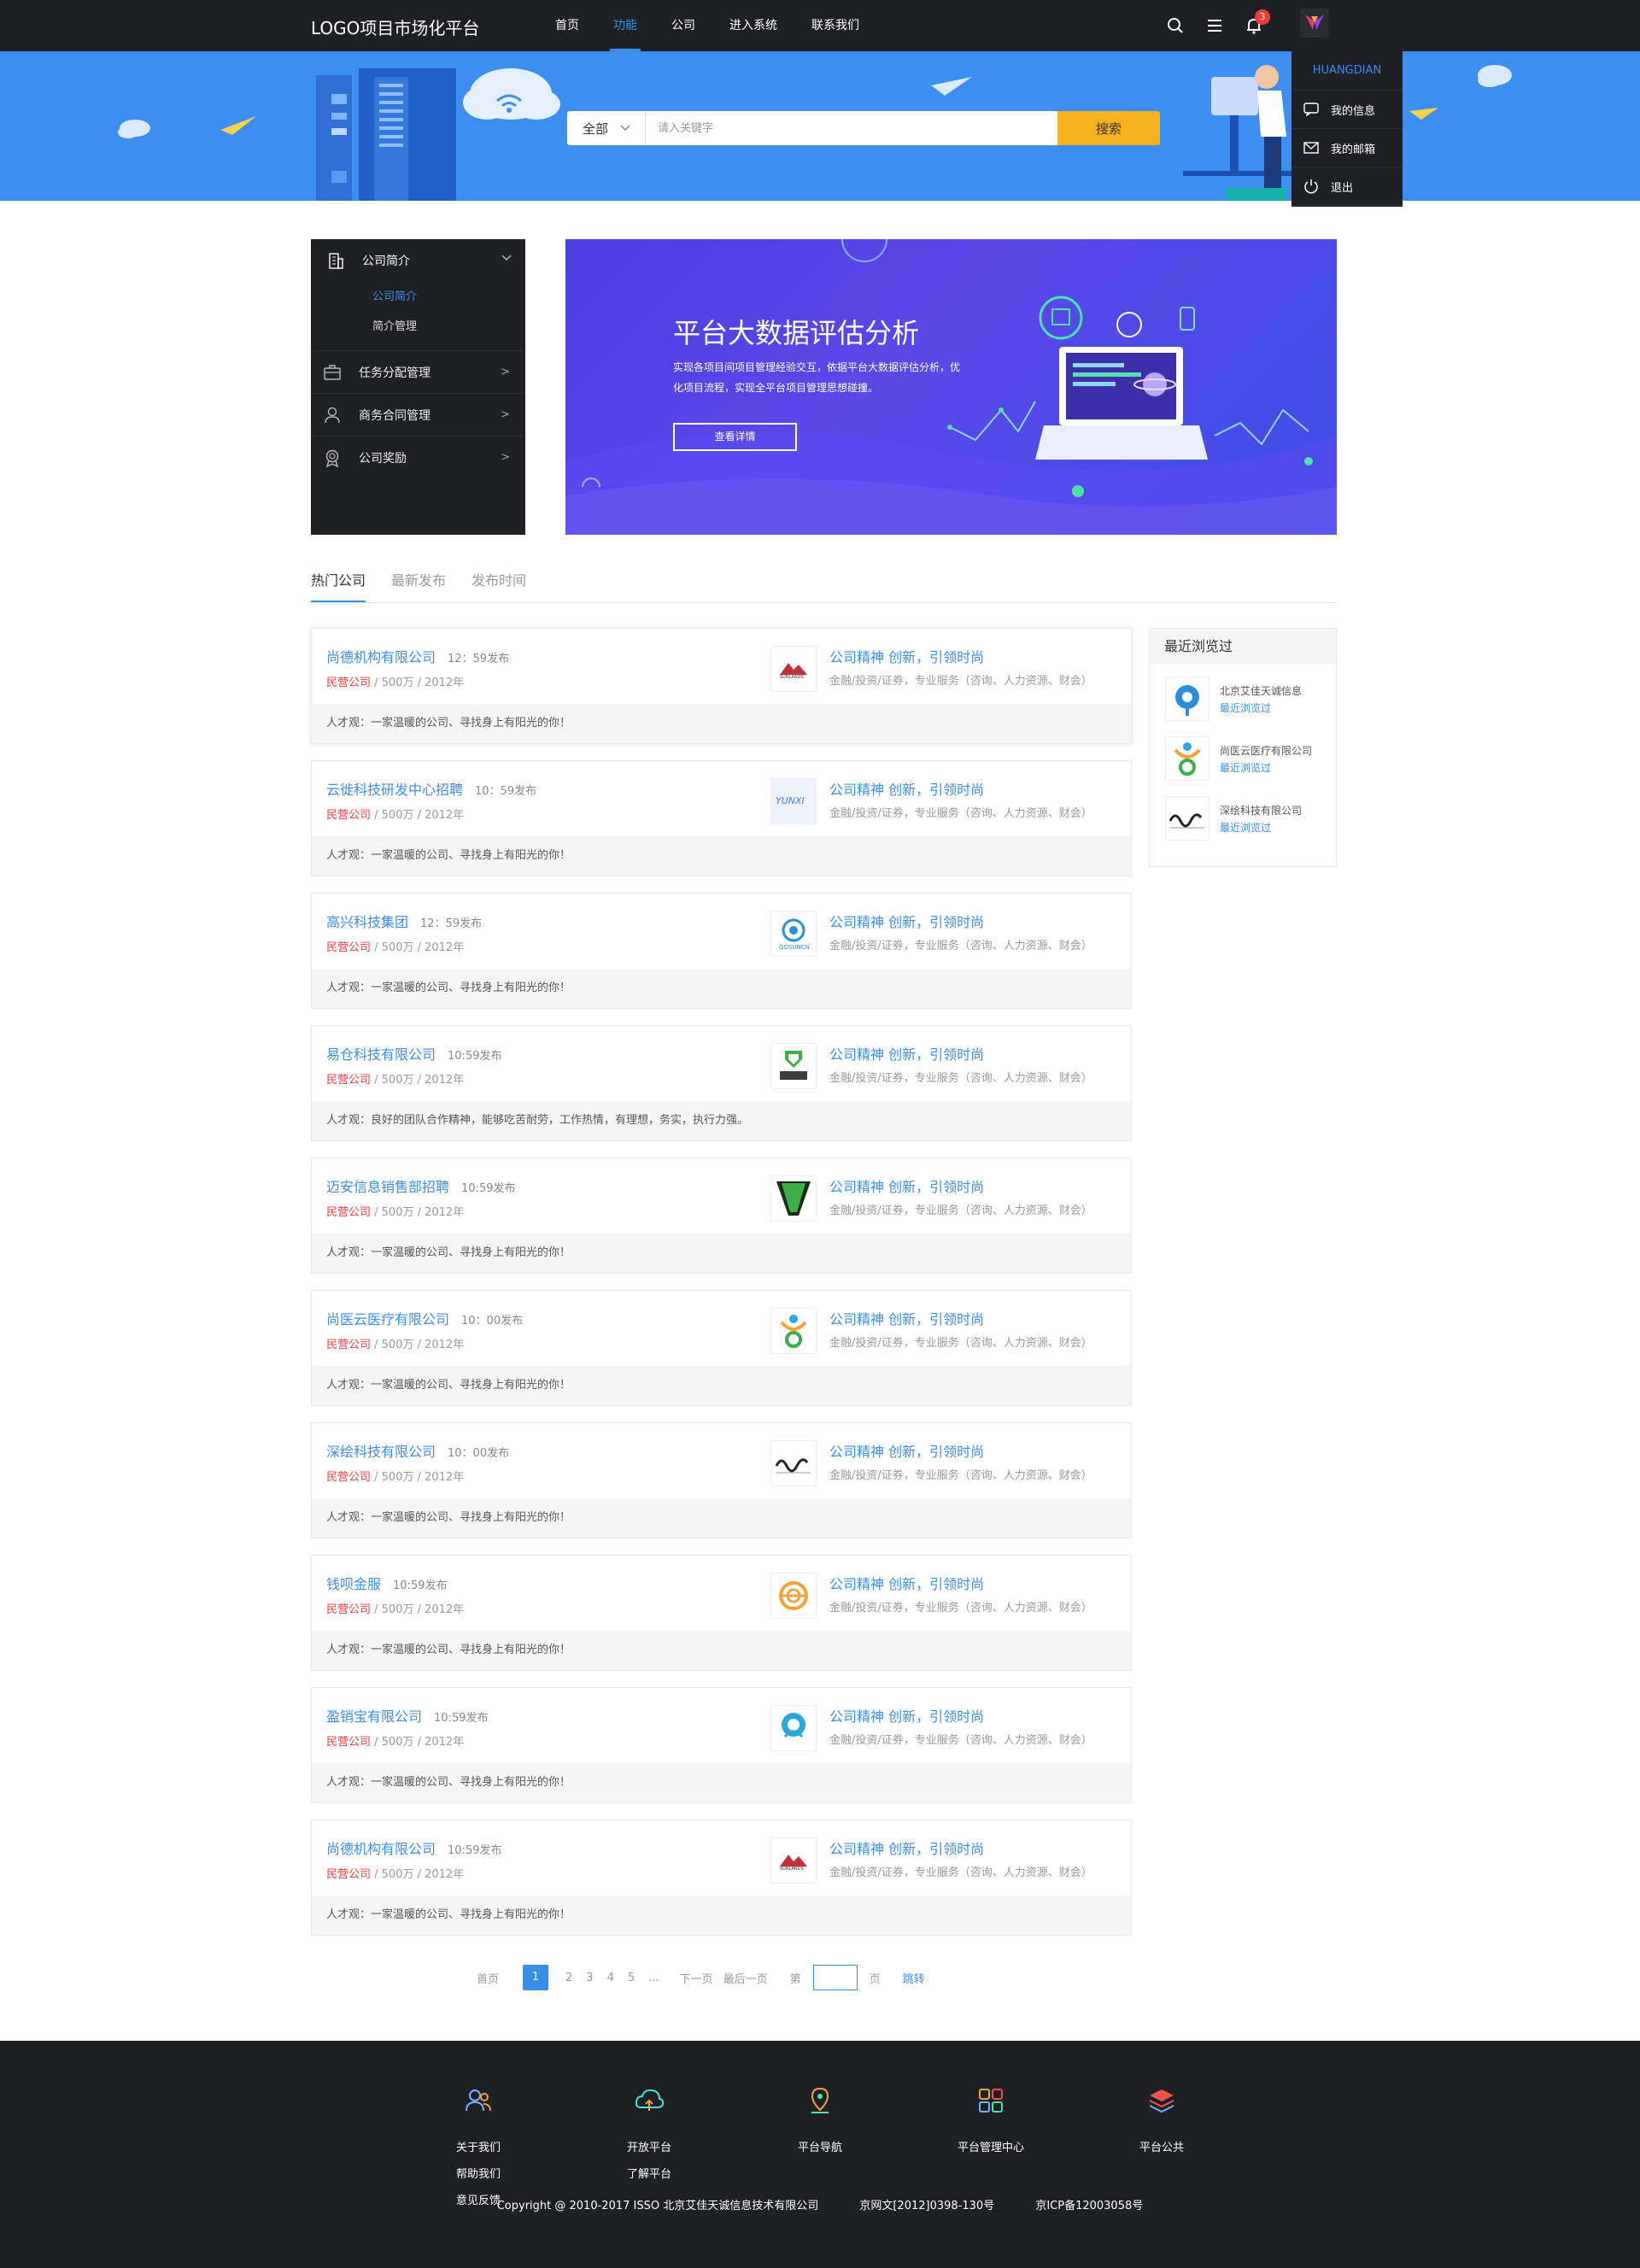 The width and height of the screenshot is (1640, 2268). What do you see at coordinates (631, 1978) in the screenshot?
I see `page-5: 5` at bounding box center [631, 1978].